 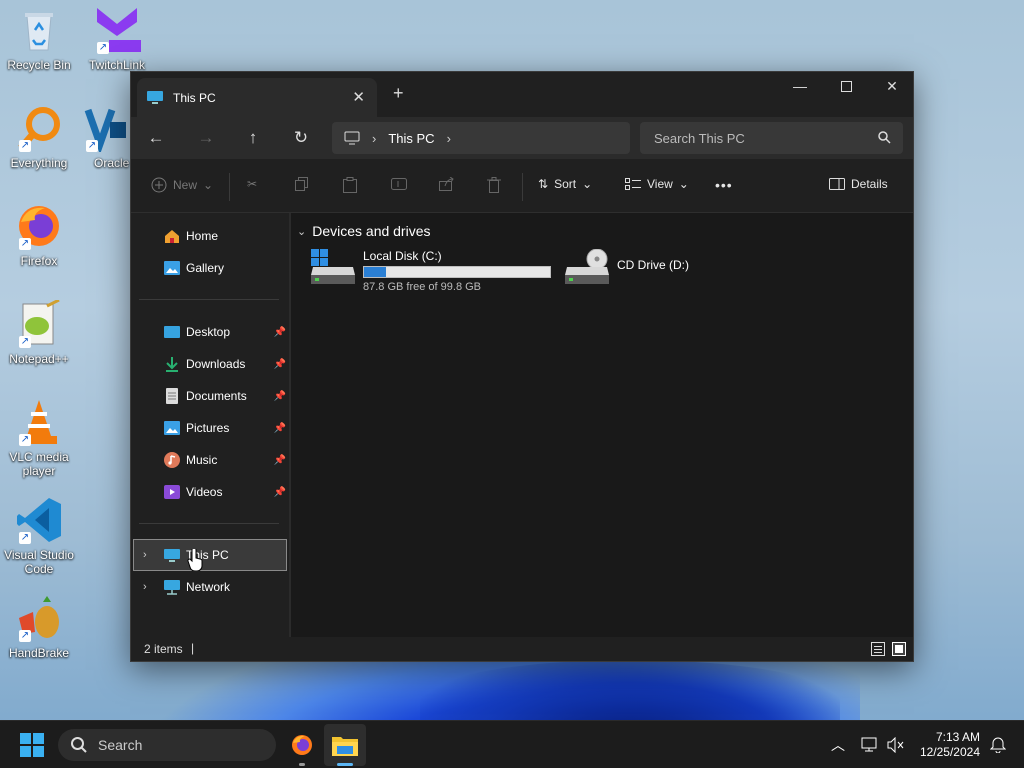 I want to click on new-button: New ⌄, so click(x=182, y=185).